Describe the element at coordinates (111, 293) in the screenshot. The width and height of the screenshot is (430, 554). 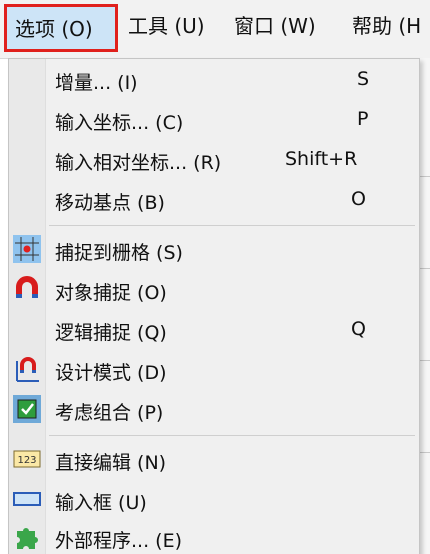
I see `menu-item-label: 对象捕捉 (O)` at that location.